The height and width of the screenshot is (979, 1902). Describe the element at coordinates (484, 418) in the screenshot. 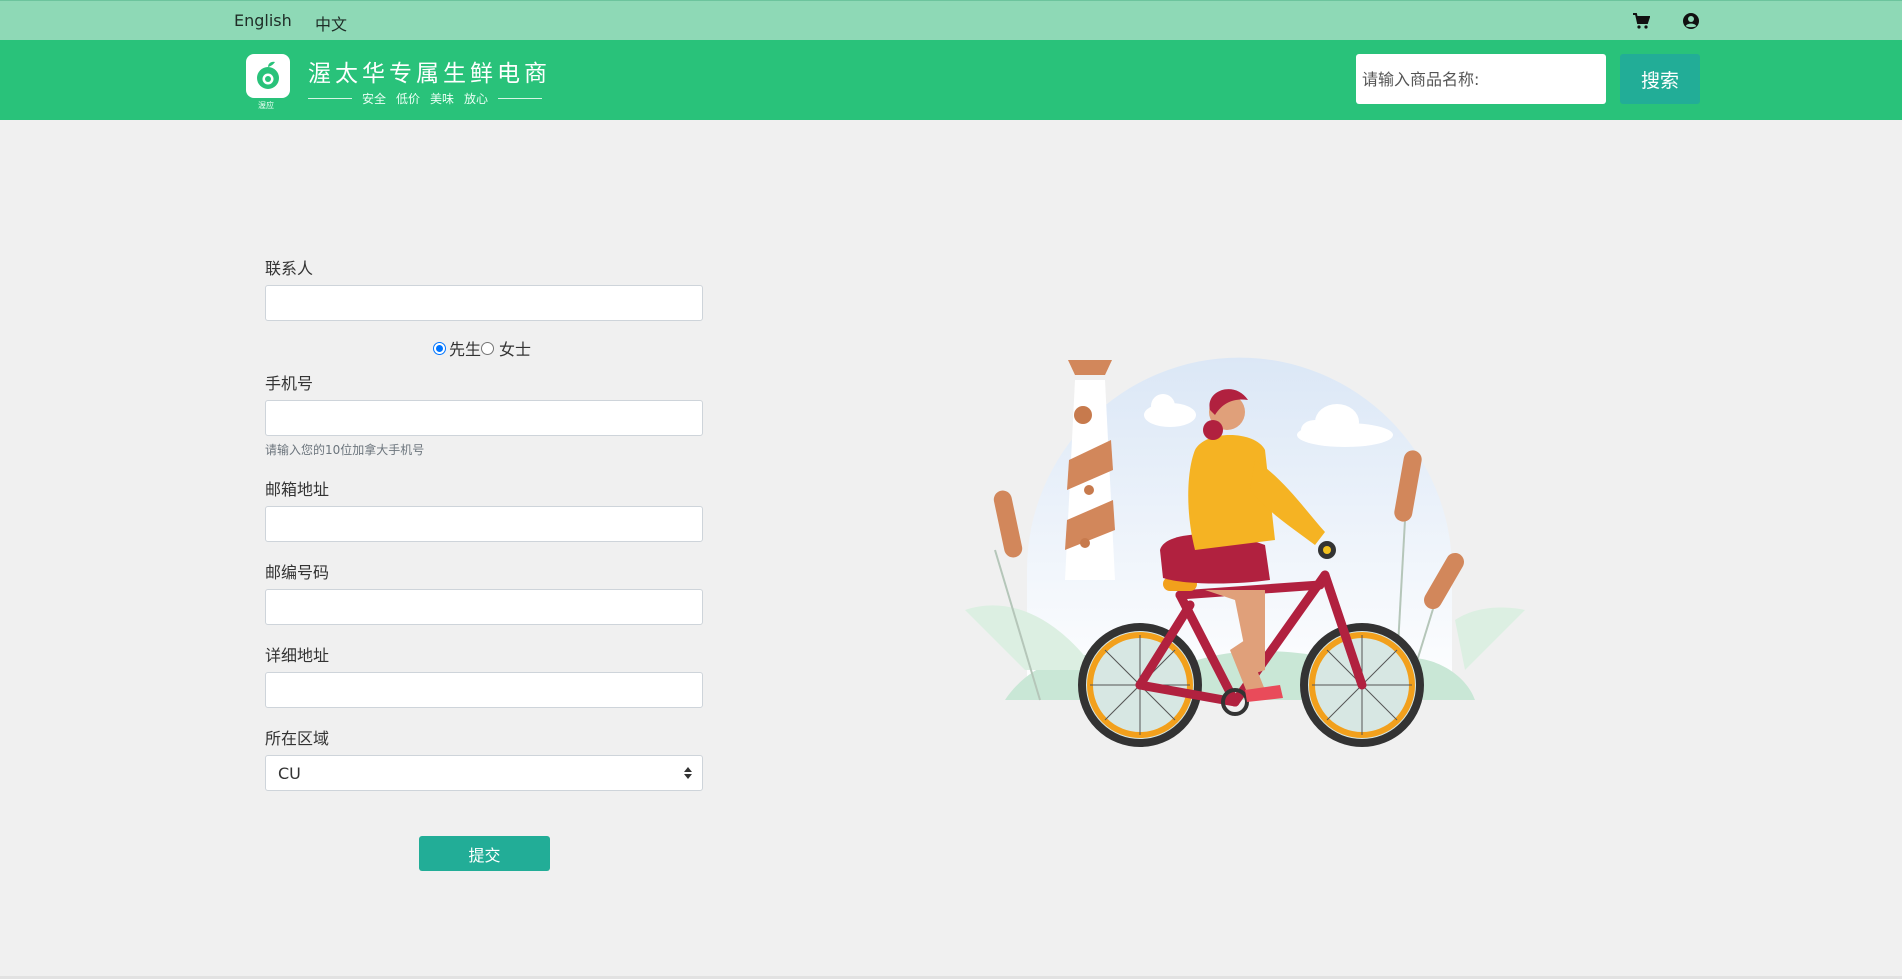

I see `phone-field` at that location.